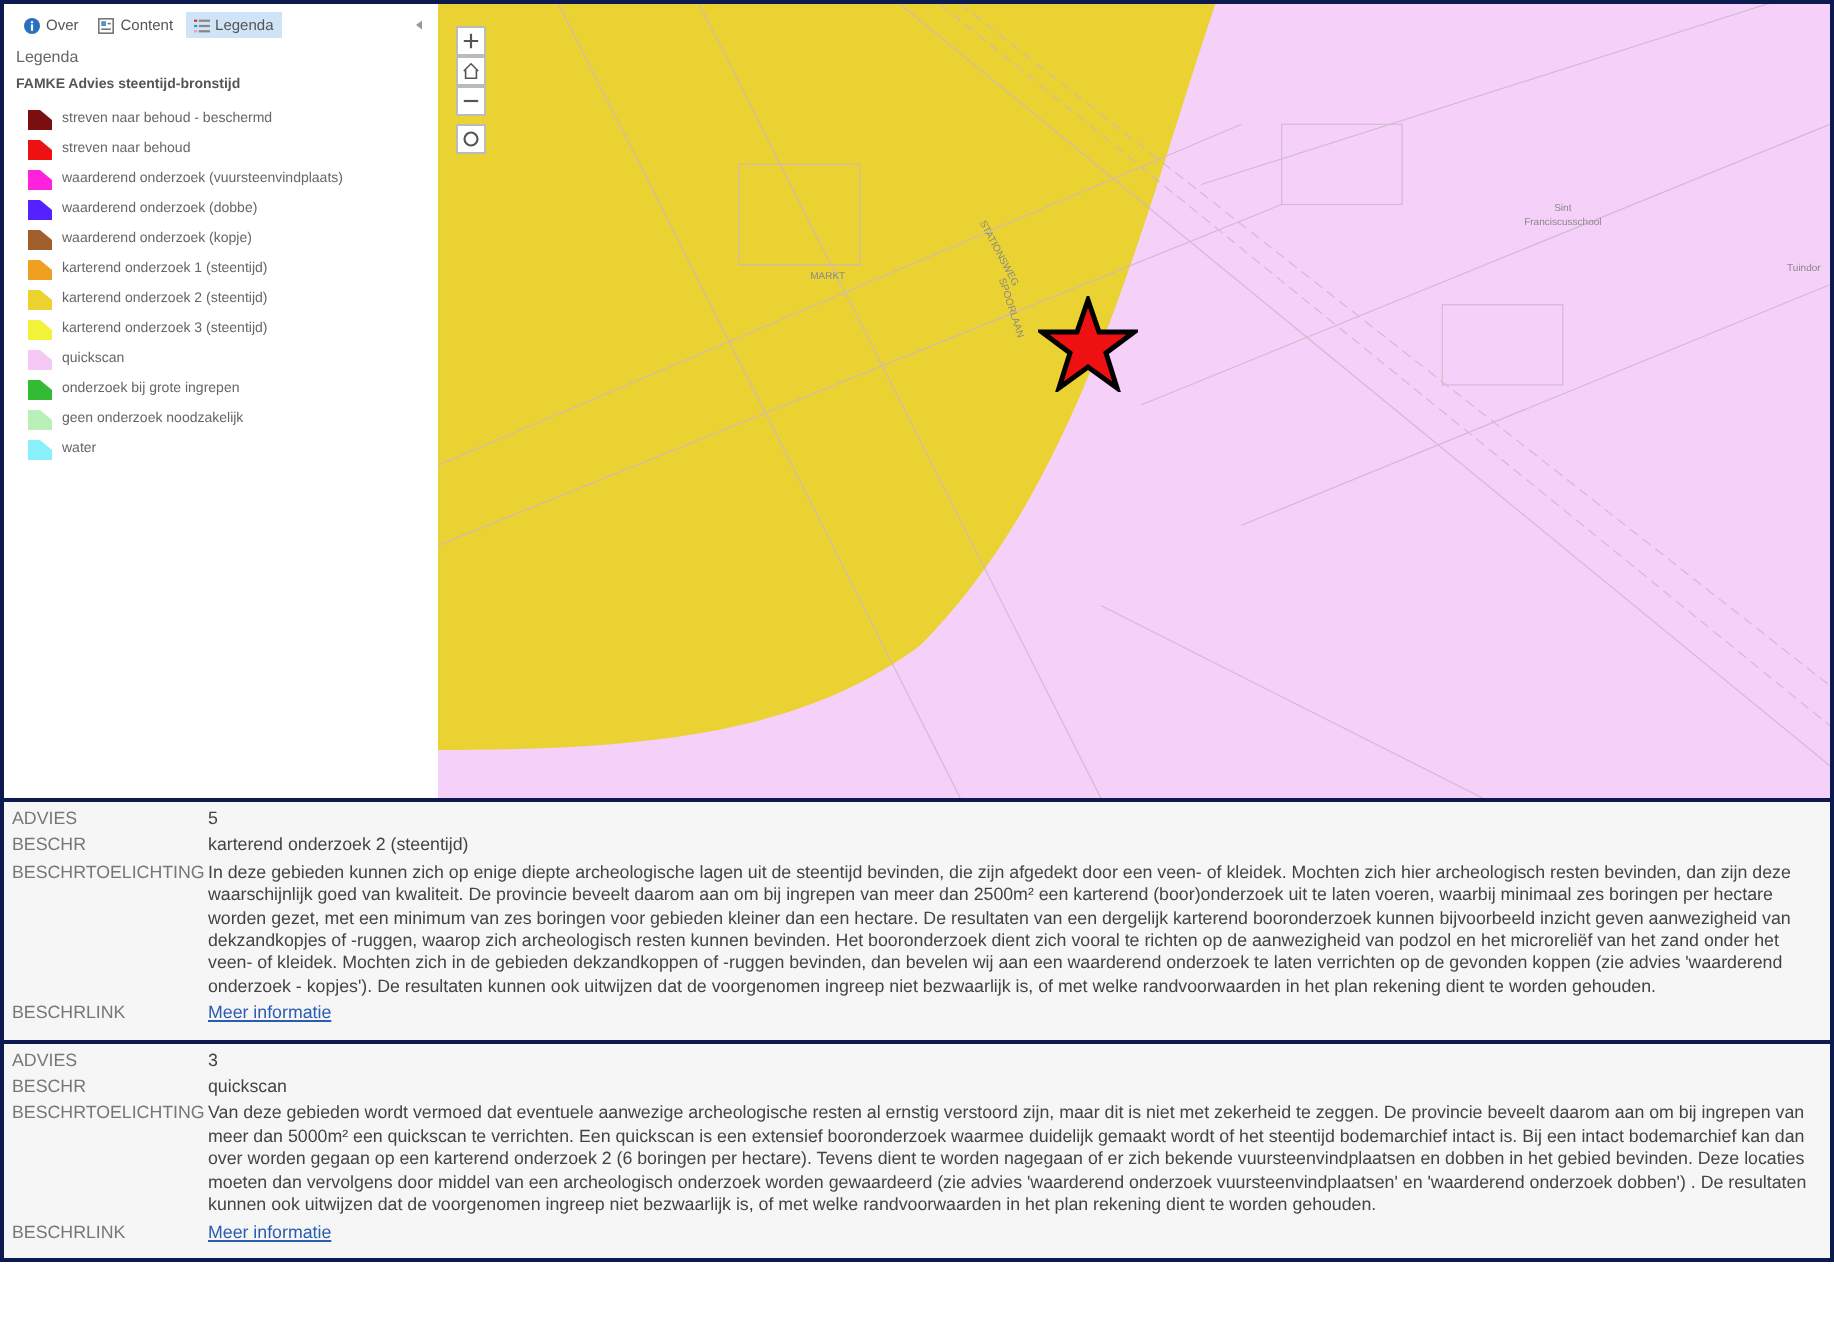 The width and height of the screenshot is (1834, 1344). I want to click on field-value: Van deze gebieden wordt vermoed dat eventuele aanwezige archeologische resten al ernstig verstoord zijn, maar dit is niet met zekerheid te zeggen. De provincie beveelt daarom aan om bij ingrepen van meer dan 5000m² een quickscan te verrichten. Een quickscan is een extensief booronderzoek waarmee duidelijk gemaakt wordt of het steentijd bodemarchief intact is. Bij een intact bodemarchief kan dan over worden gegaan op een karterend onderzoek 2 (6 boringen per hectare). Tevens dient te worden nagegaan of er zich bekende vuursteenvindplaatsen en dobben in het gebied bevinden. Deze locaties moeten dan vervolgens door middel van een archeologisch onderzoek worden gewaardeerd (zie advies 'waarderend onderzoek vuursteenvindplaatsen' en 'waarderend onderzoek dobben') . De resultaten kunnen ook uitwijzen dat de voorgenomen ingreep niet bezwaarlijk is, of met welke randvoorwaarden in het plan rekening dient te worden gehouden., so click(1008, 1159).